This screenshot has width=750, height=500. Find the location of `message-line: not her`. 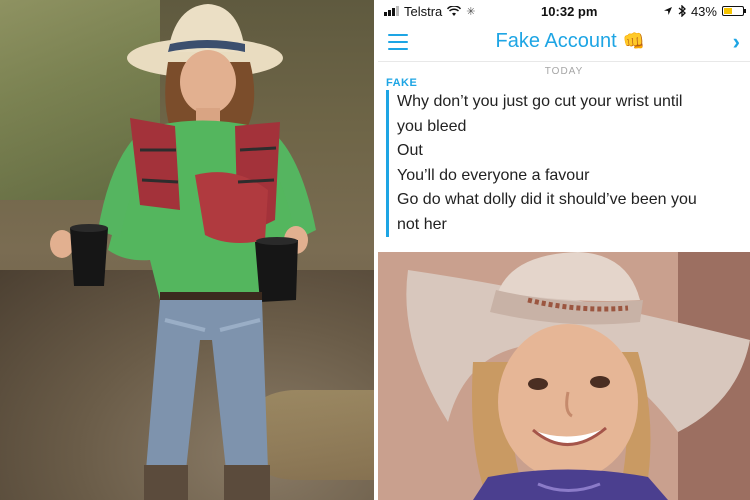

message-line: not her is located at coordinates (422, 224).